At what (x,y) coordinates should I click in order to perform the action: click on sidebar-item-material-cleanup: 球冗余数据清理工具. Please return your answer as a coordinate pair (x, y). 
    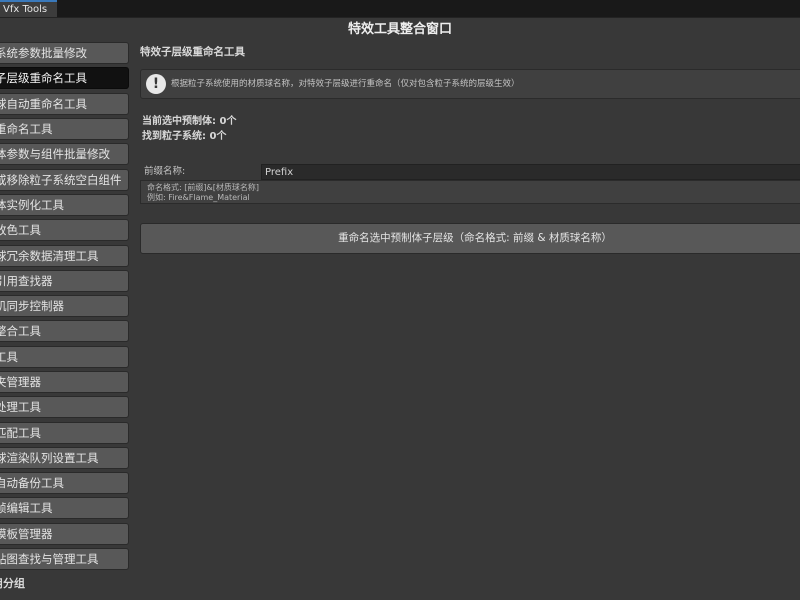
    Looking at the image, I should click on (64, 256).